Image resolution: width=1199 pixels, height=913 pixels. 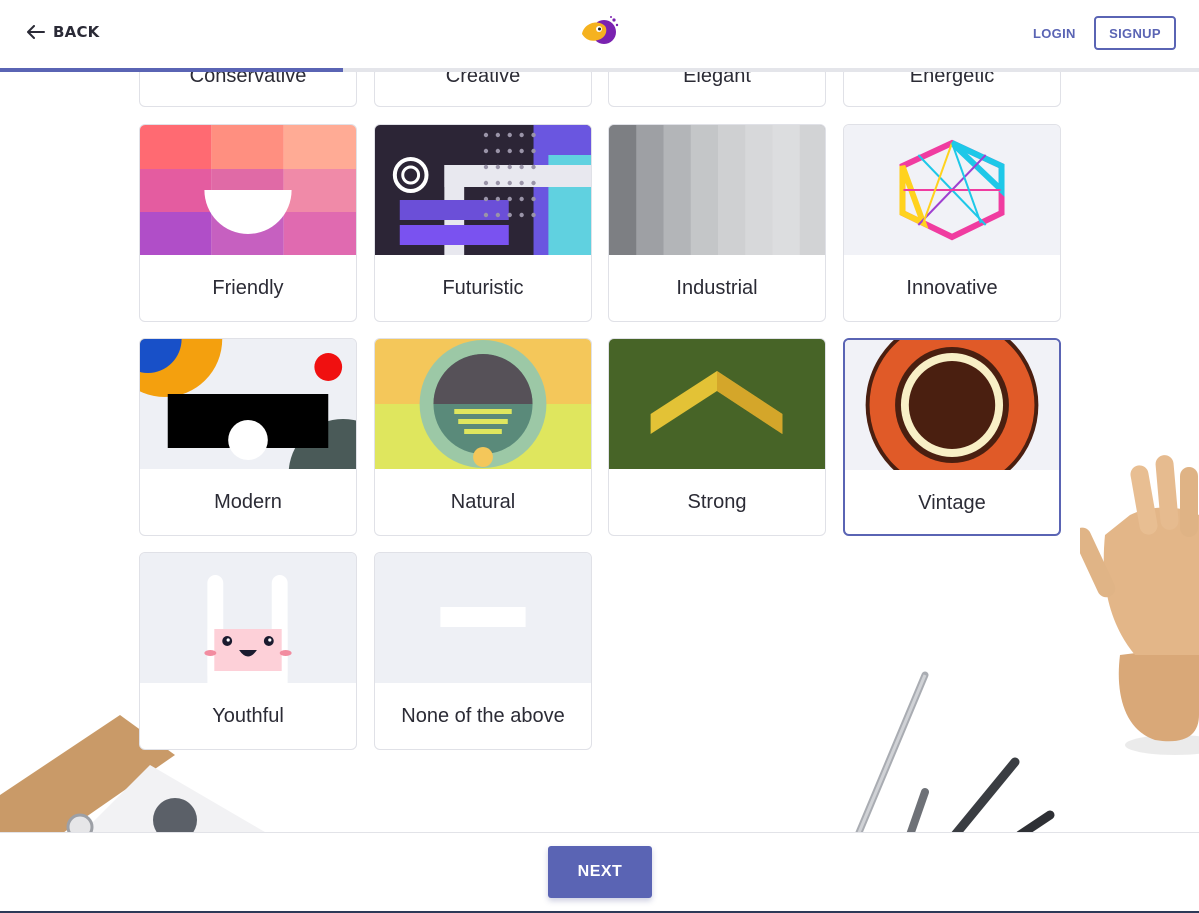 What do you see at coordinates (717, 501) in the screenshot?
I see `style-card-label: Strong` at bounding box center [717, 501].